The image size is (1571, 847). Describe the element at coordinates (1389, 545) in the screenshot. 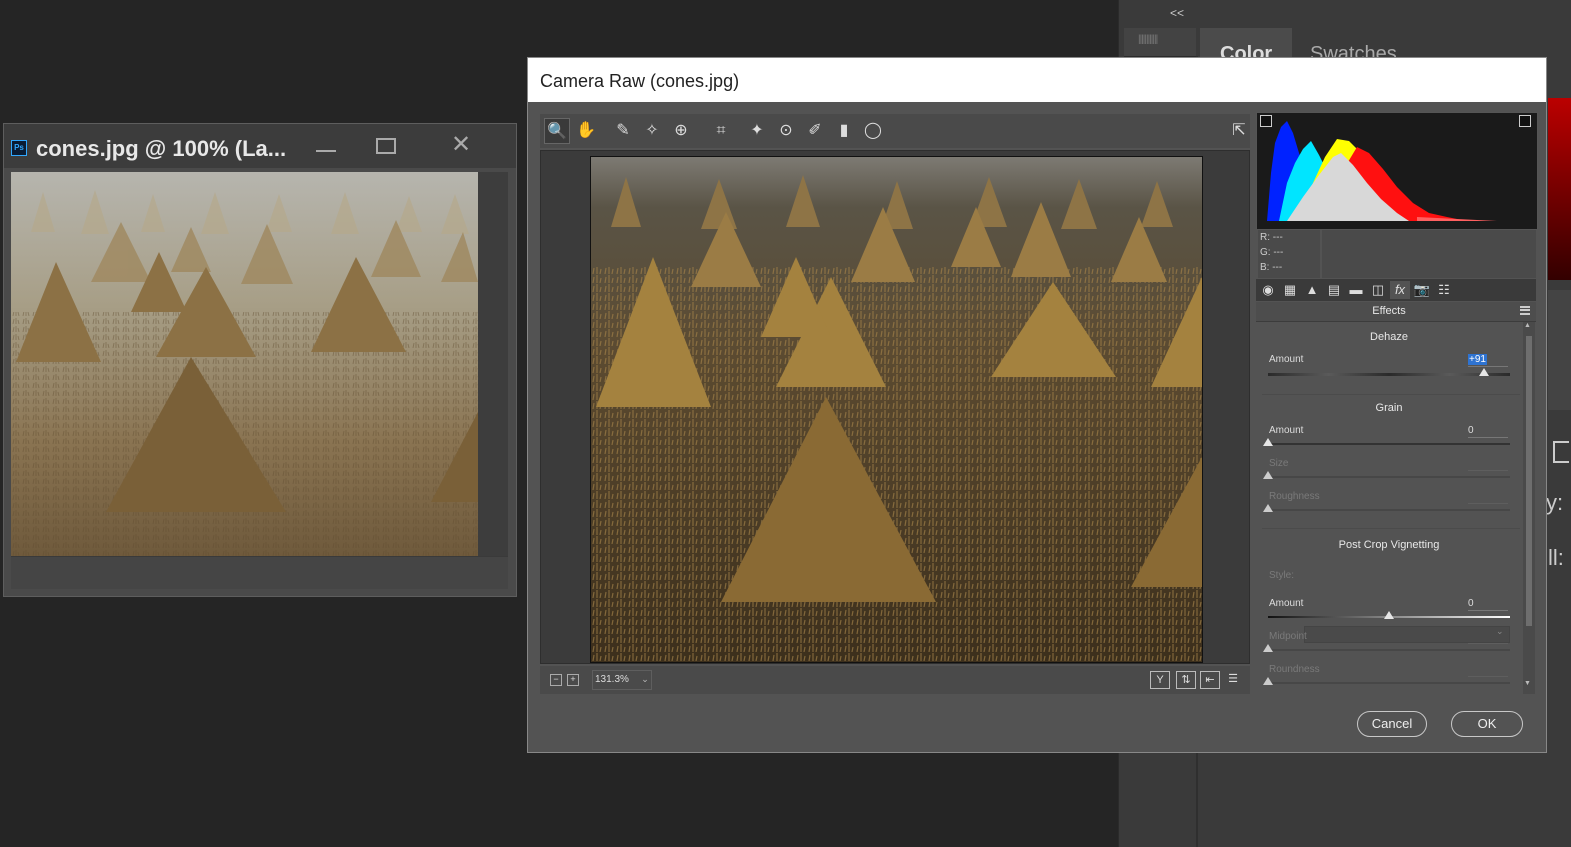

I see `vignette-title: Post Crop Vignetting` at that location.